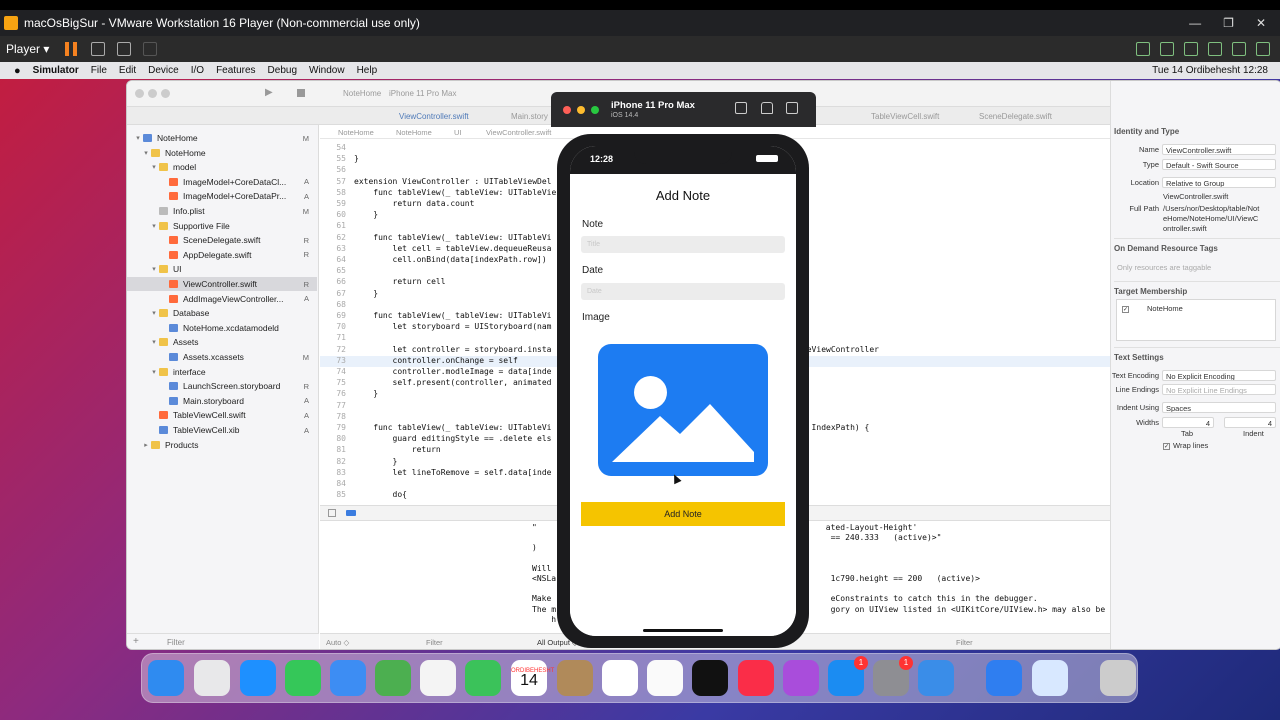 The height and width of the screenshot is (720, 1280). What do you see at coordinates (337, 642) in the screenshot?
I see `variables-scope-select: Auto ◇` at bounding box center [337, 642].